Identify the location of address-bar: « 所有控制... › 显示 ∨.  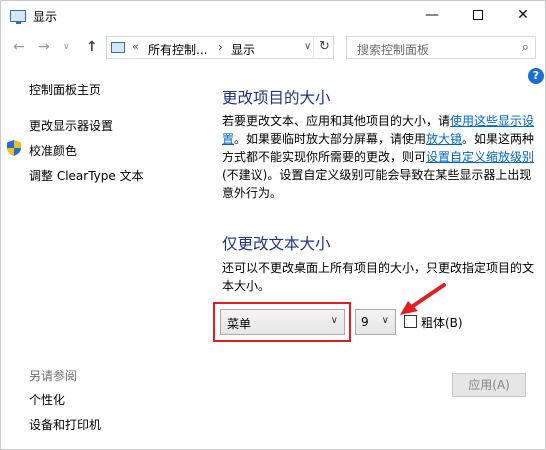
(220, 47).